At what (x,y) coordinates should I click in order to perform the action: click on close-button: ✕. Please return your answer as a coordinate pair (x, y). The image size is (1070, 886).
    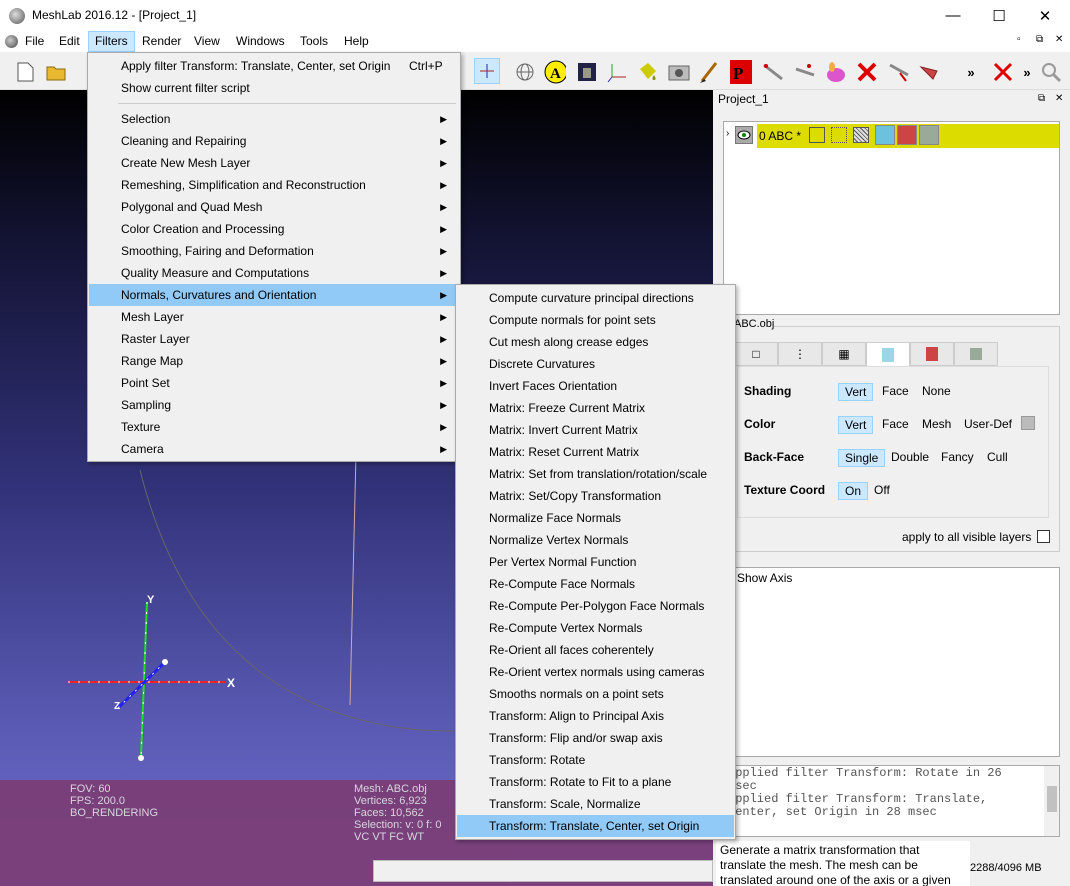
    Looking at the image, I should click on (1045, 15).